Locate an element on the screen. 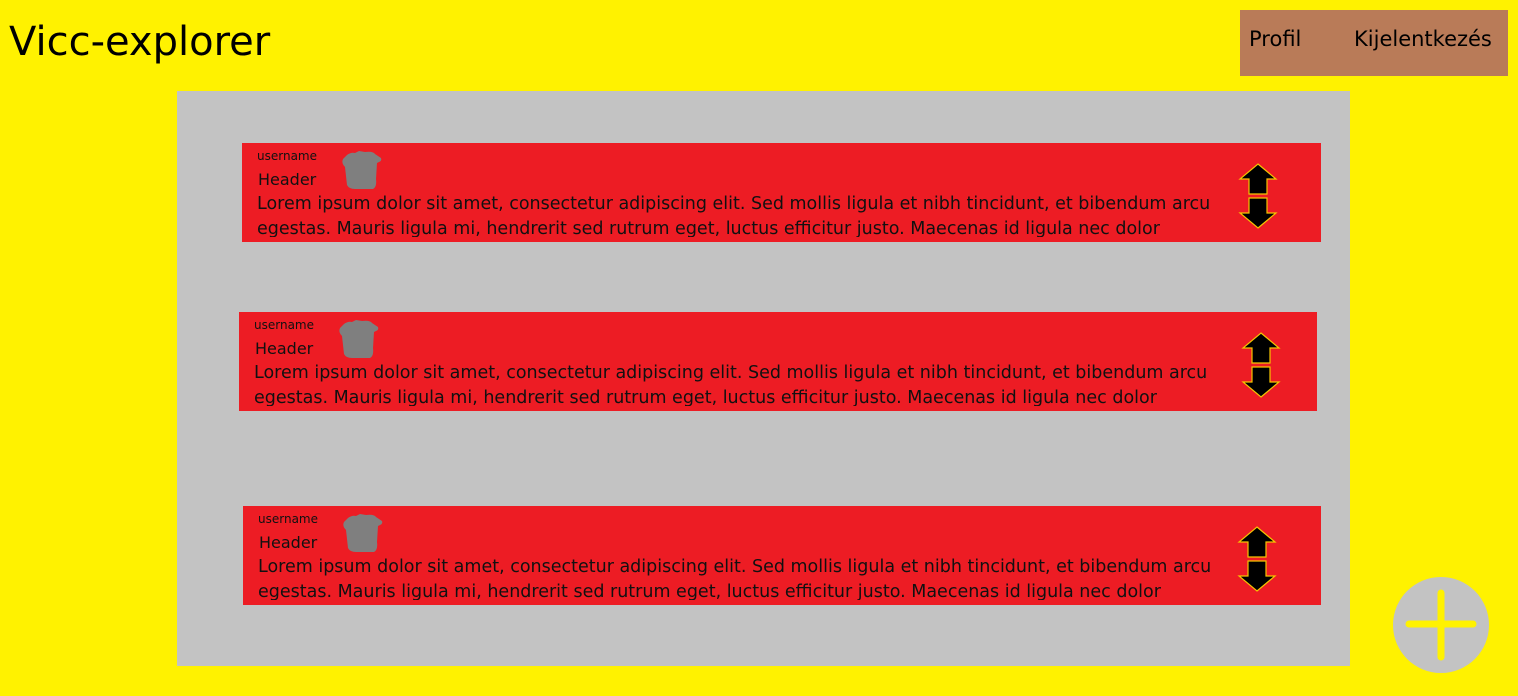 The width and height of the screenshot is (1518, 696). profile-link: Profil is located at coordinates (1275, 39).